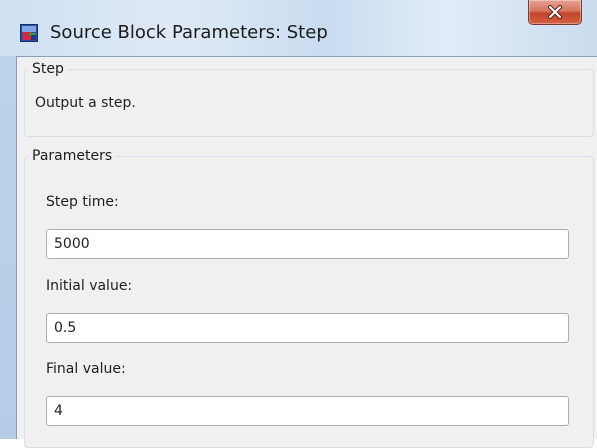 The width and height of the screenshot is (597, 448). Describe the element at coordinates (307, 411) in the screenshot. I see `final-value-input` at that location.